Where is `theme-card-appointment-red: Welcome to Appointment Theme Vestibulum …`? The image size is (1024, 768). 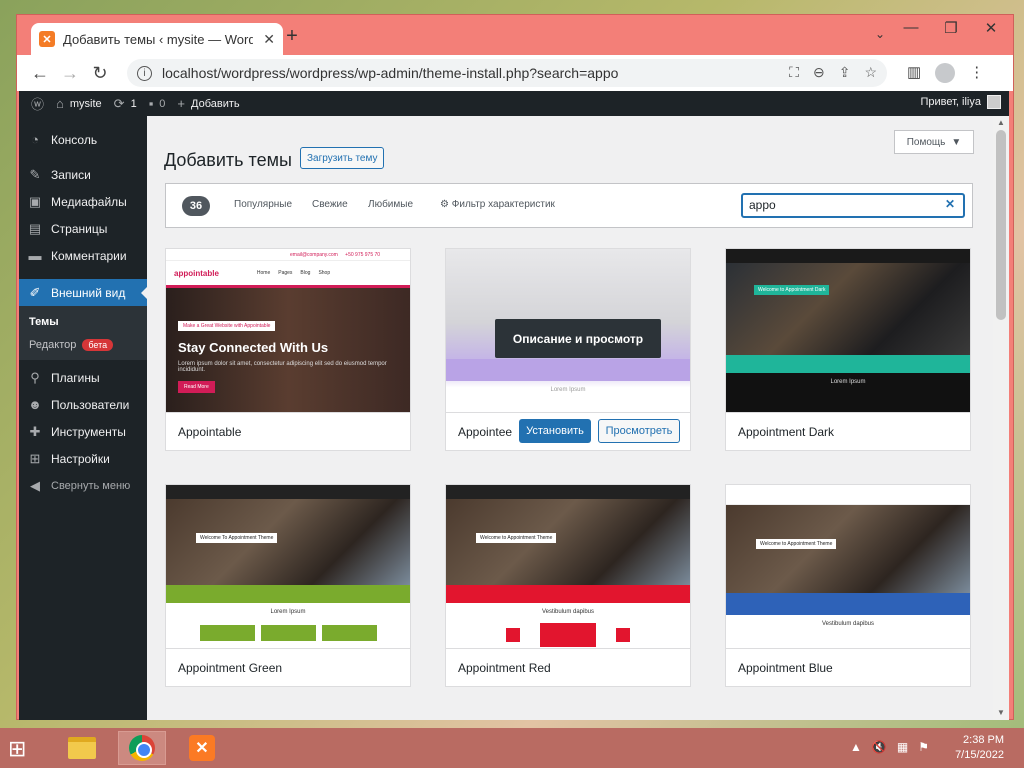 theme-card-appointment-red: Welcome to Appointment Theme Vestibulum … is located at coordinates (568, 585).